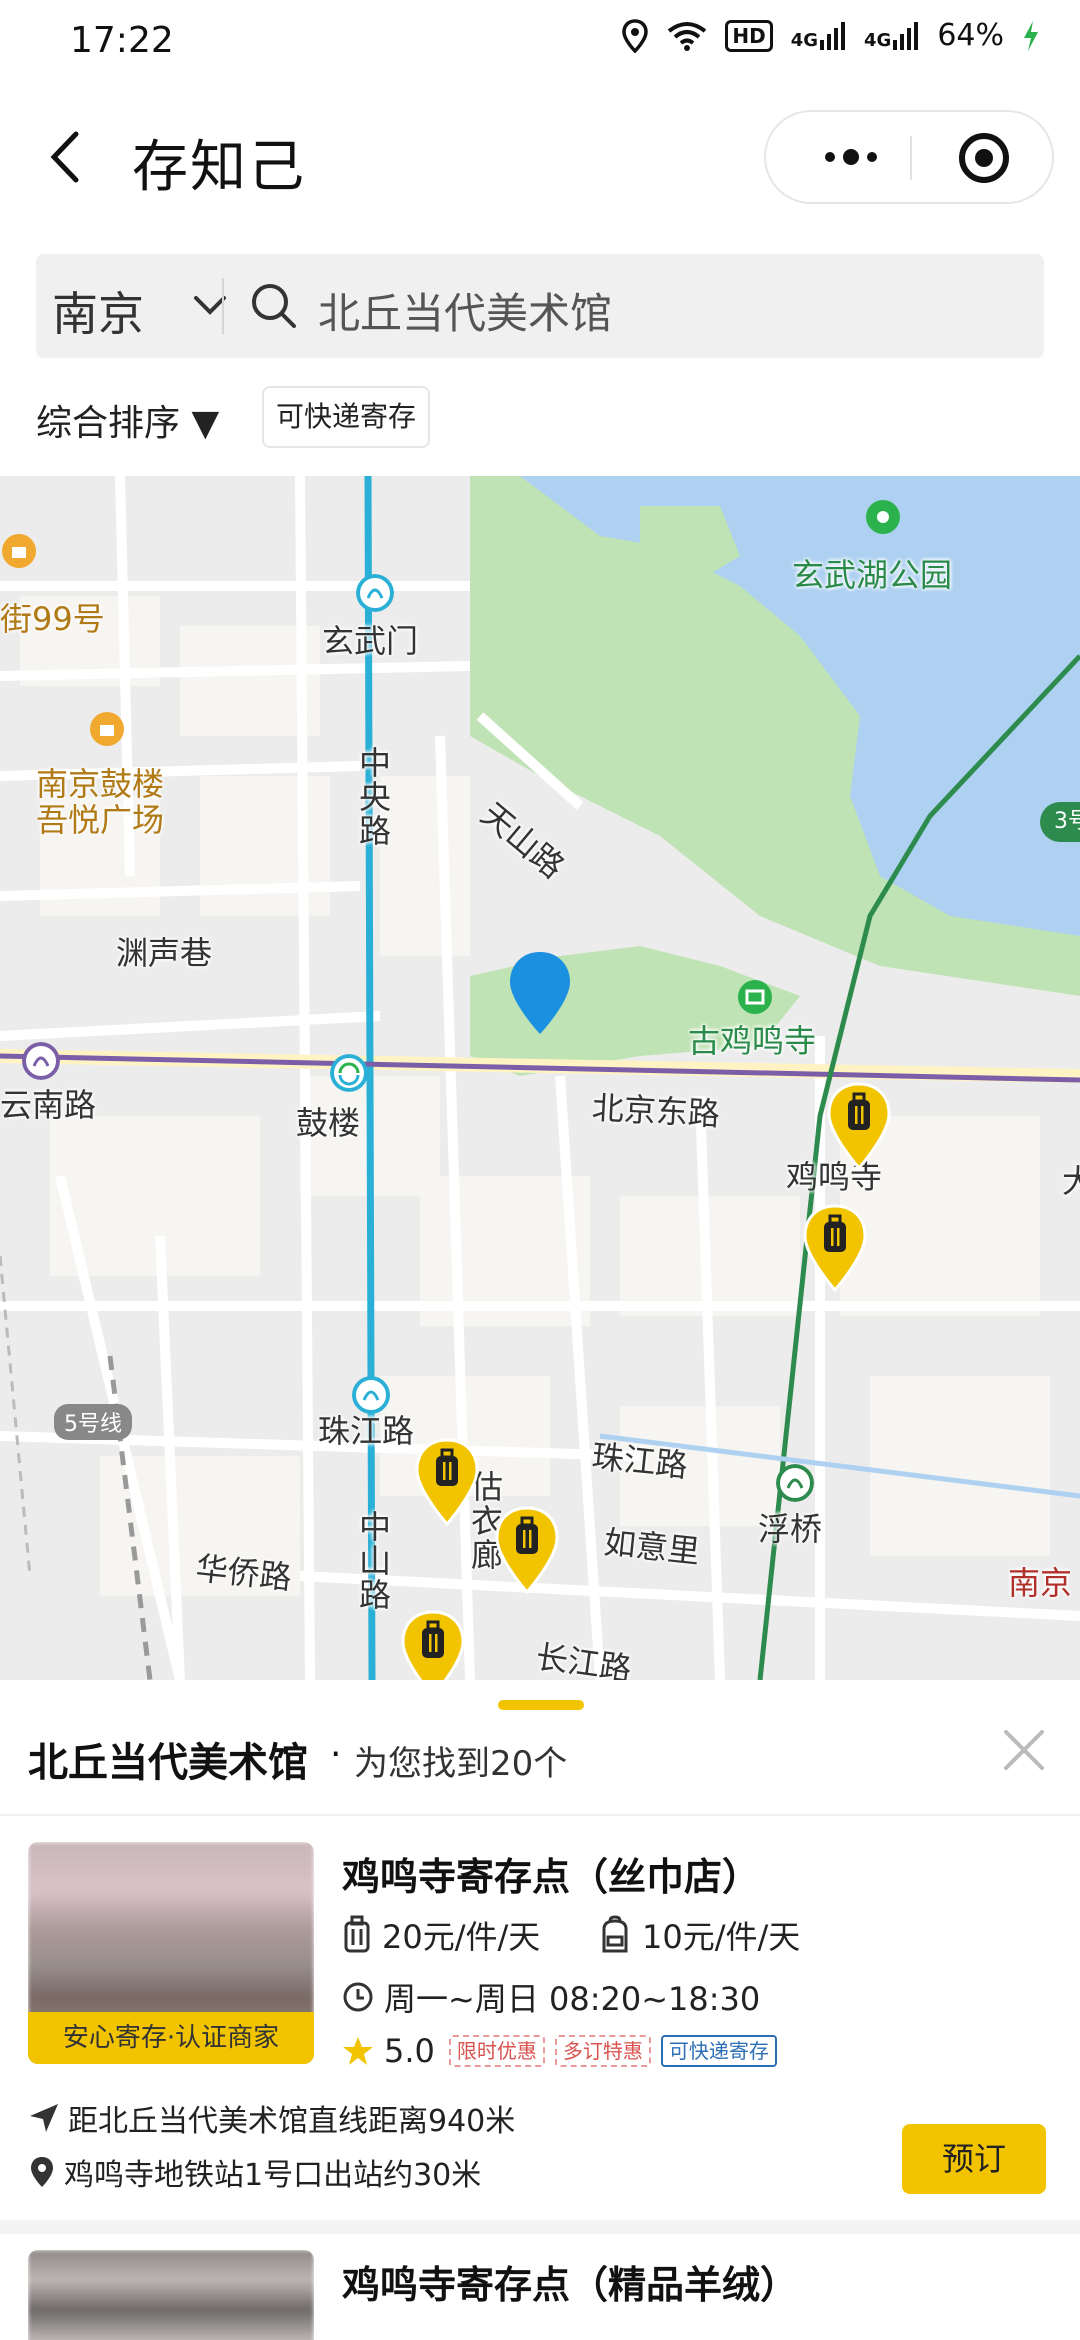 The height and width of the screenshot is (2340, 1080). What do you see at coordinates (461, 1937) in the screenshot?
I see `price-luggage: 20元/件/天` at bounding box center [461, 1937].